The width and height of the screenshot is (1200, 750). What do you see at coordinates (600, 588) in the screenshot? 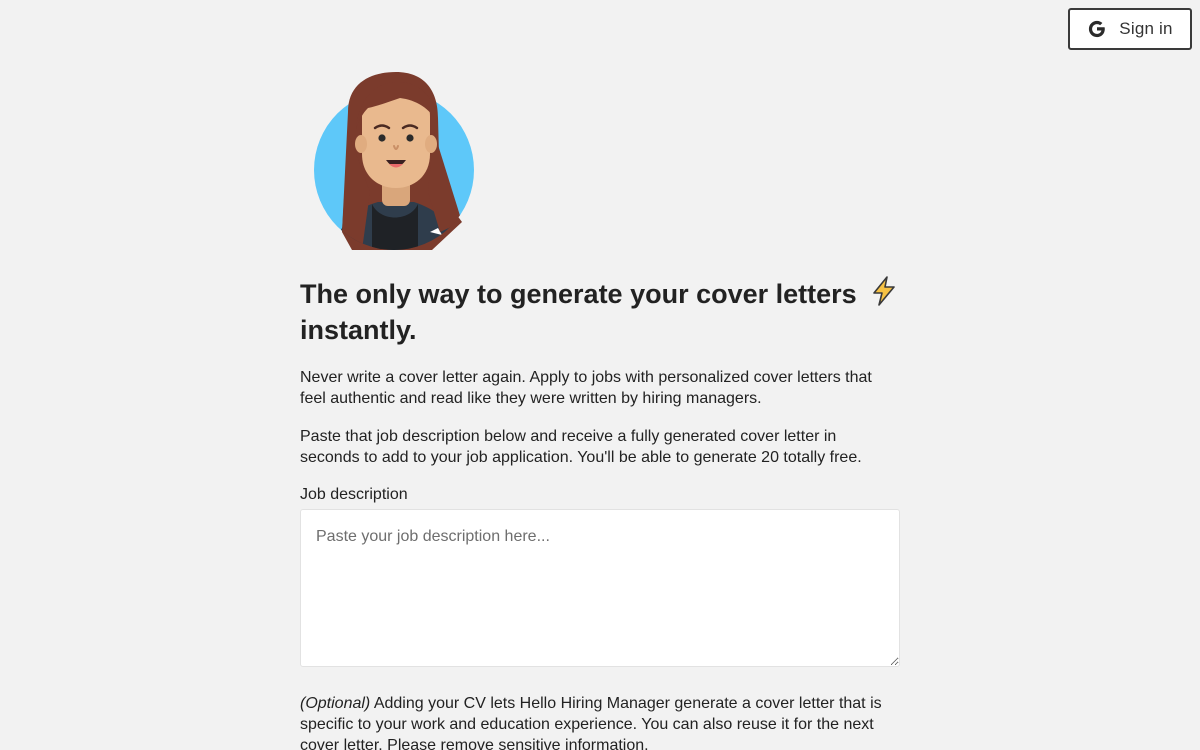
I see `job-description-input` at bounding box center [600, 588].